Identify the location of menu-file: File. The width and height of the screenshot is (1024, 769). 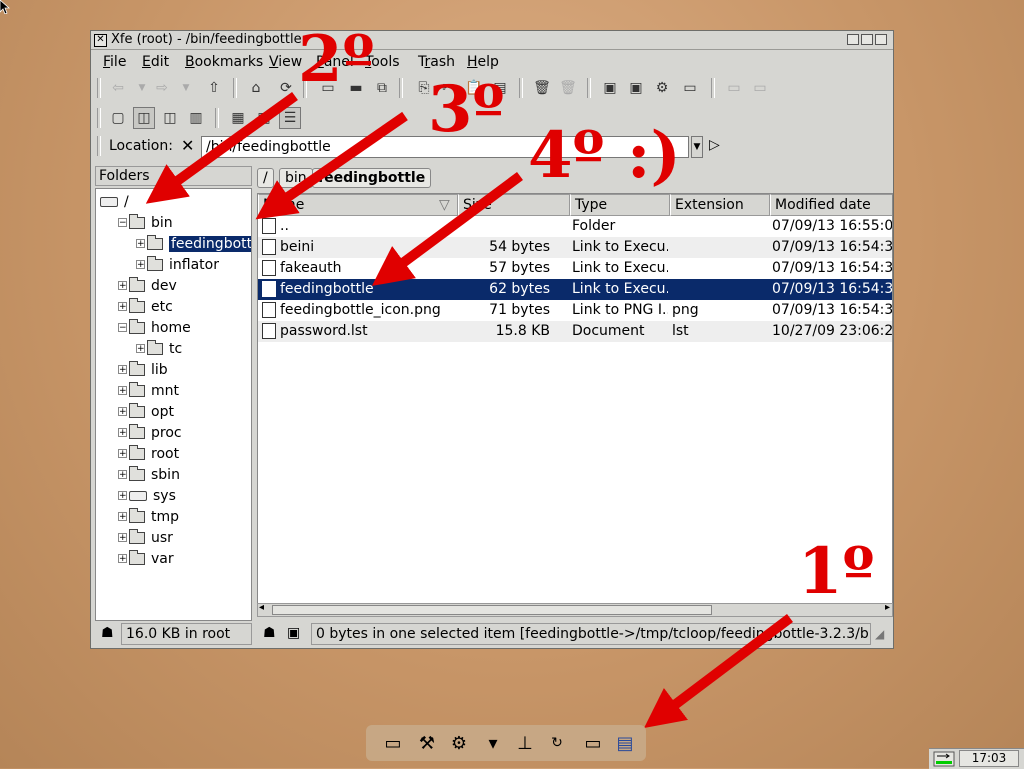
(114, 62).